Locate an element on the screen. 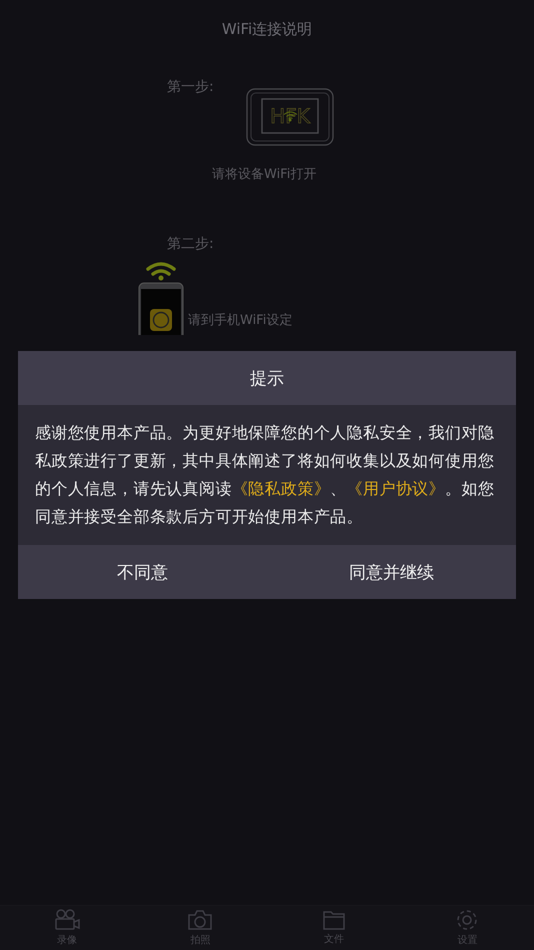 This screenshot has height=950, width=534. tab-label: 录像 is located at coordinates (66, 940).